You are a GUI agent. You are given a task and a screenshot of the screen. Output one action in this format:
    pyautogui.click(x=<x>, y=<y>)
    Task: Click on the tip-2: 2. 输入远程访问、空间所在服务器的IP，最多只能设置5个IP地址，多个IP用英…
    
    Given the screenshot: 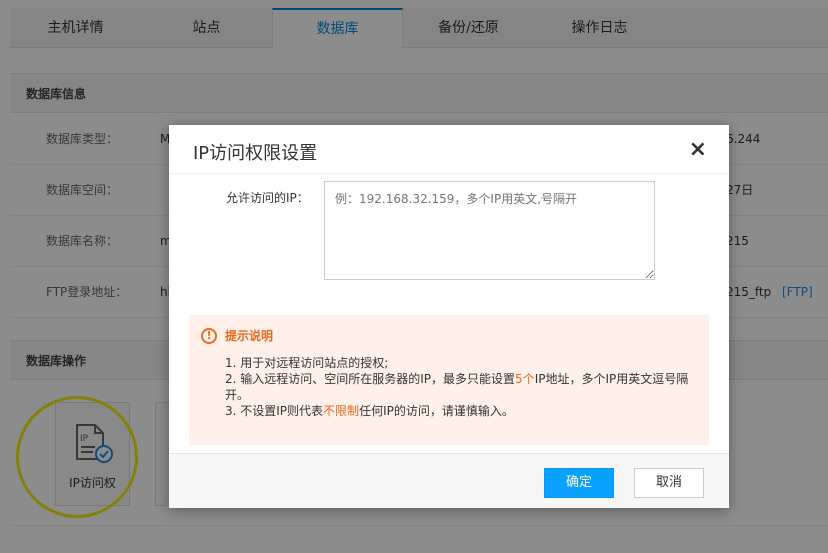 What is the action you would take?
    pyautogui.click(x=457, y=387)
    